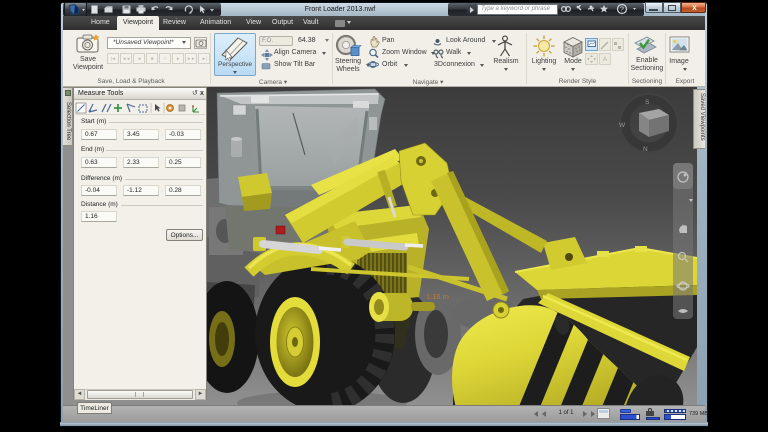 Image resolution: width=768 pixels, height=432 pixels. What do you see at coordinates (622, 125) in the screenshot?
I see `svg-text: W` at bounding box center [622, 125].